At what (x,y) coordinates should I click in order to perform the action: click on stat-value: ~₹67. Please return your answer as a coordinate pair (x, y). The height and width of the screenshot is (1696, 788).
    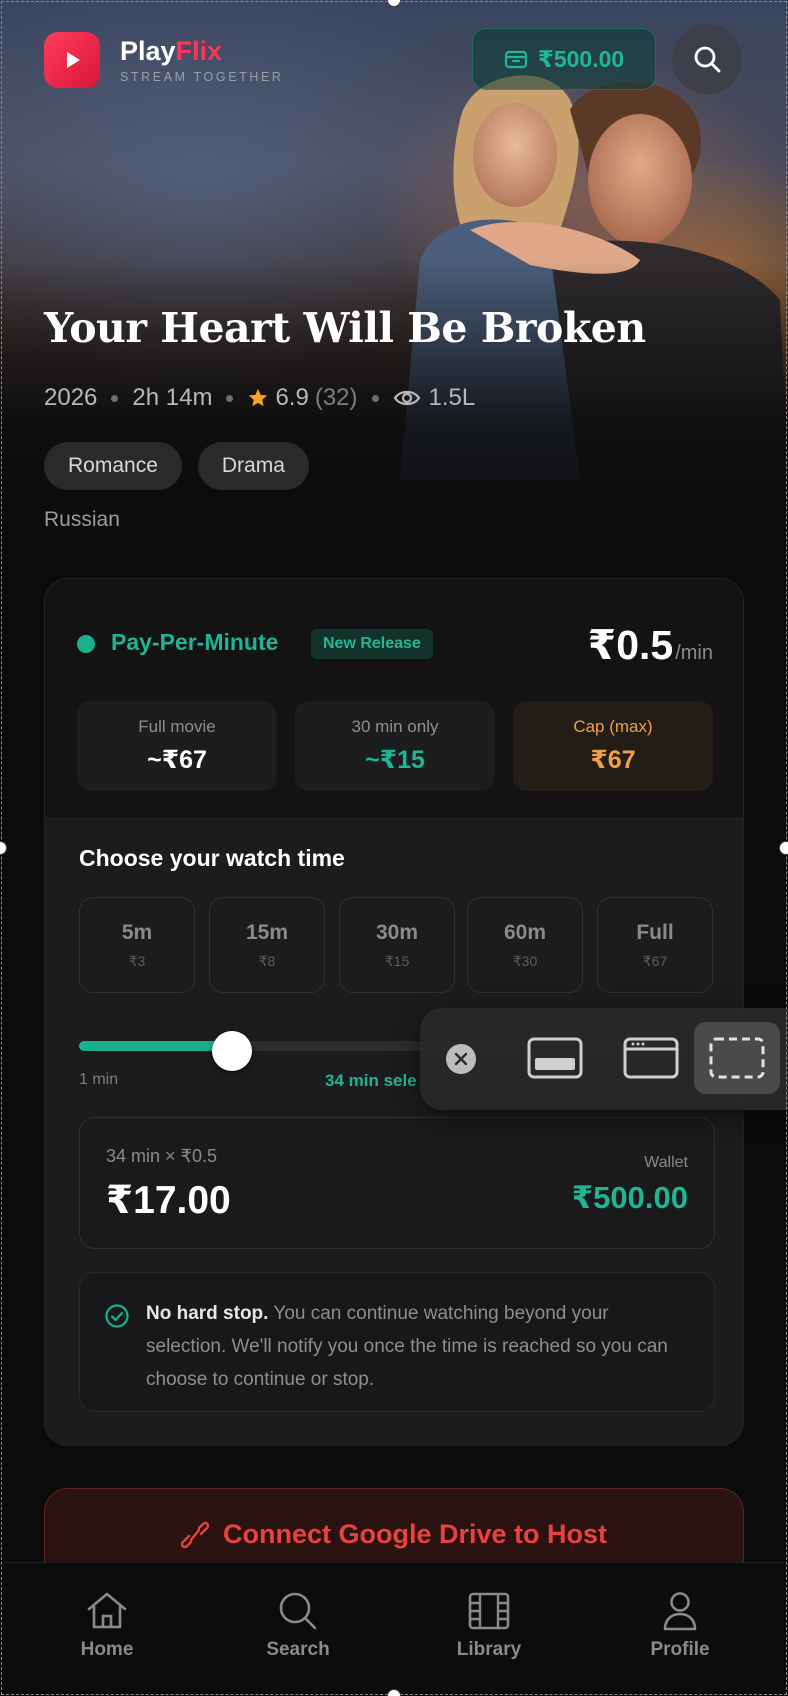
    Looking at the image, I should click on (177, 760).